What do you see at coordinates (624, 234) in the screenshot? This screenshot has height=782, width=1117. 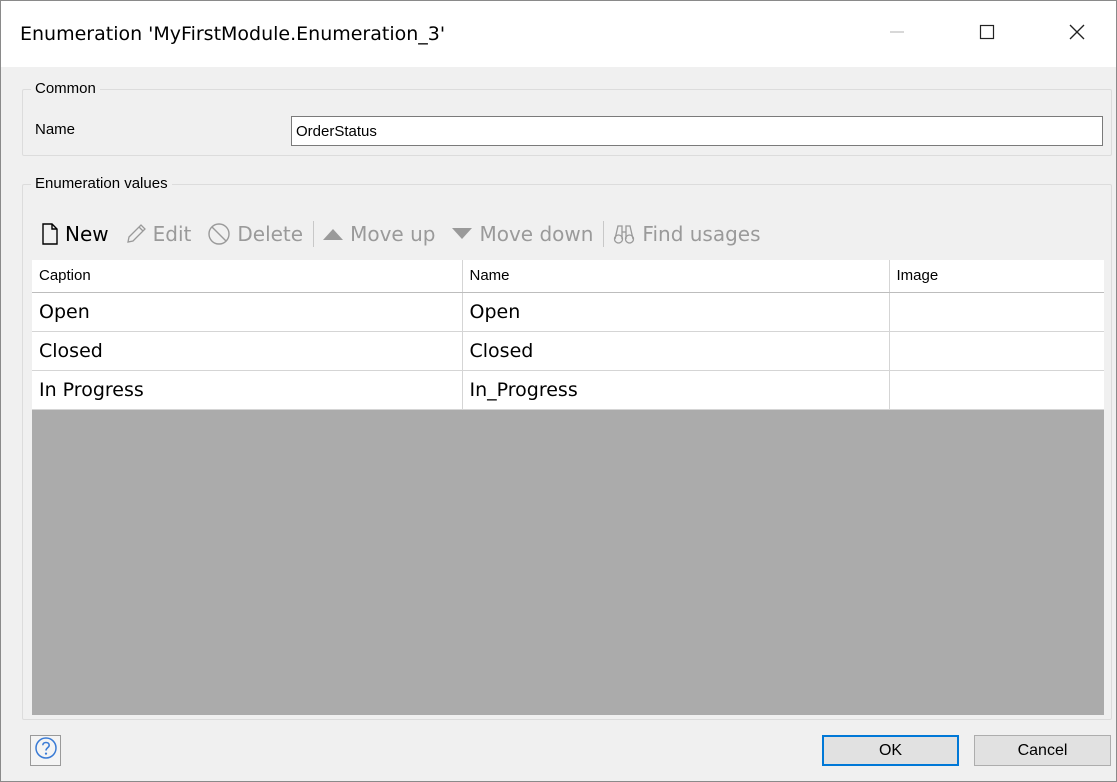 I see `binoculars-icon` at bounding box center [624, 234].